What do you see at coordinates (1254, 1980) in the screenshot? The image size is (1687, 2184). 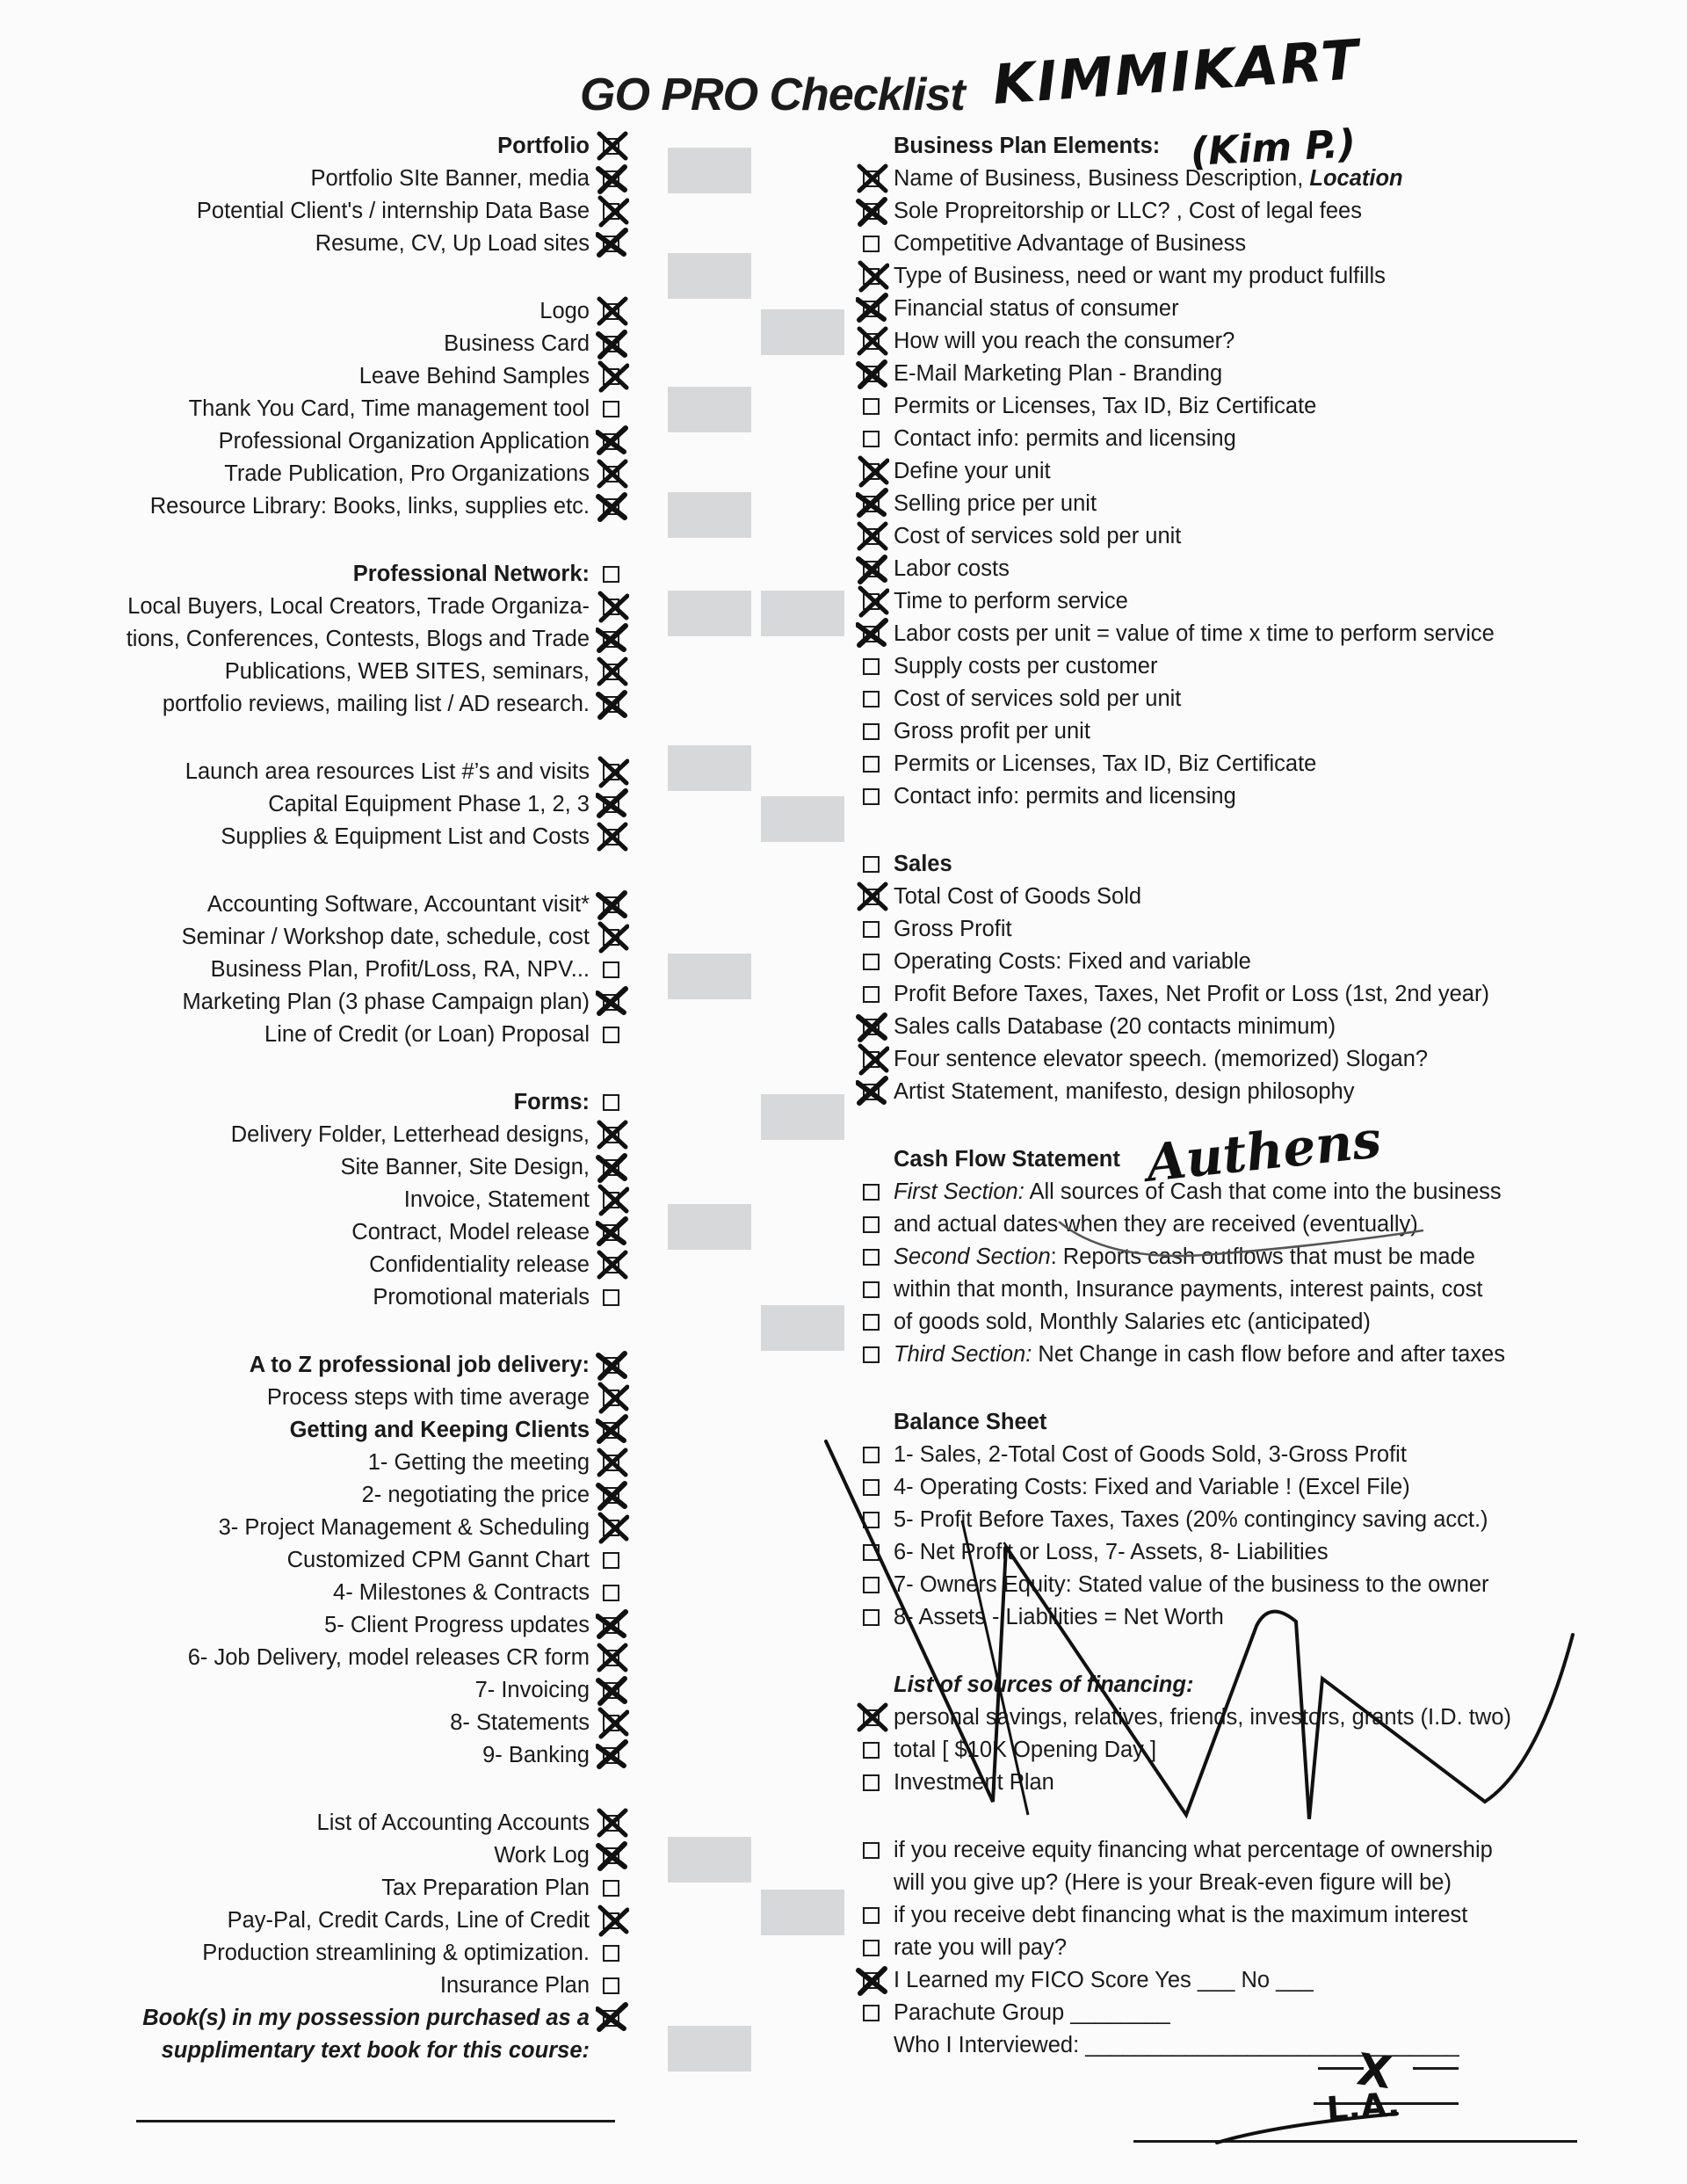 I see `checklist-item: I Learned my FICO Score Yes ___ No ___` at bounding box center [1254, 1980].